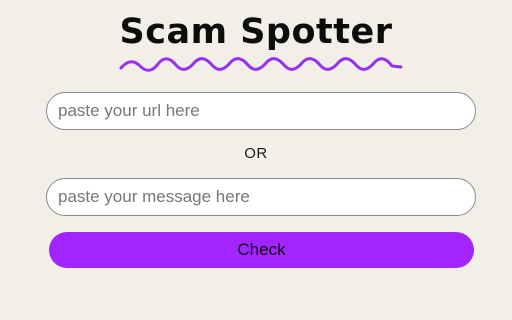 The width and height of the screenshot is (512, 320). Describe the element at coordinates (261, 64) in the screenshot. I see `squiggle-underline-icon` at that location.